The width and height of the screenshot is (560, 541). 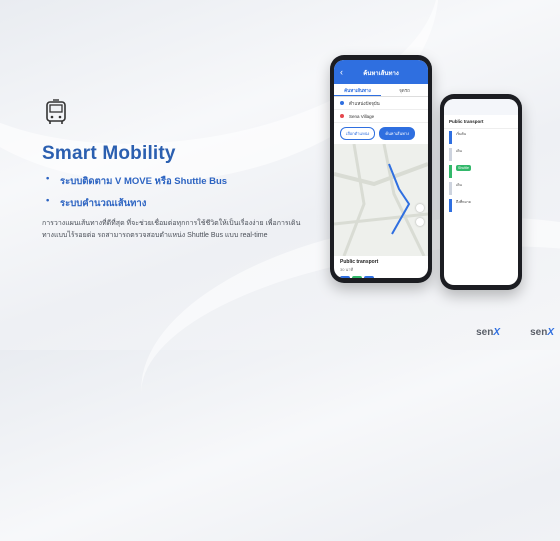 What do you see at coordinates (420, 208) in the screenshot?
I see `layers-button` at bounding box center [420, 208].